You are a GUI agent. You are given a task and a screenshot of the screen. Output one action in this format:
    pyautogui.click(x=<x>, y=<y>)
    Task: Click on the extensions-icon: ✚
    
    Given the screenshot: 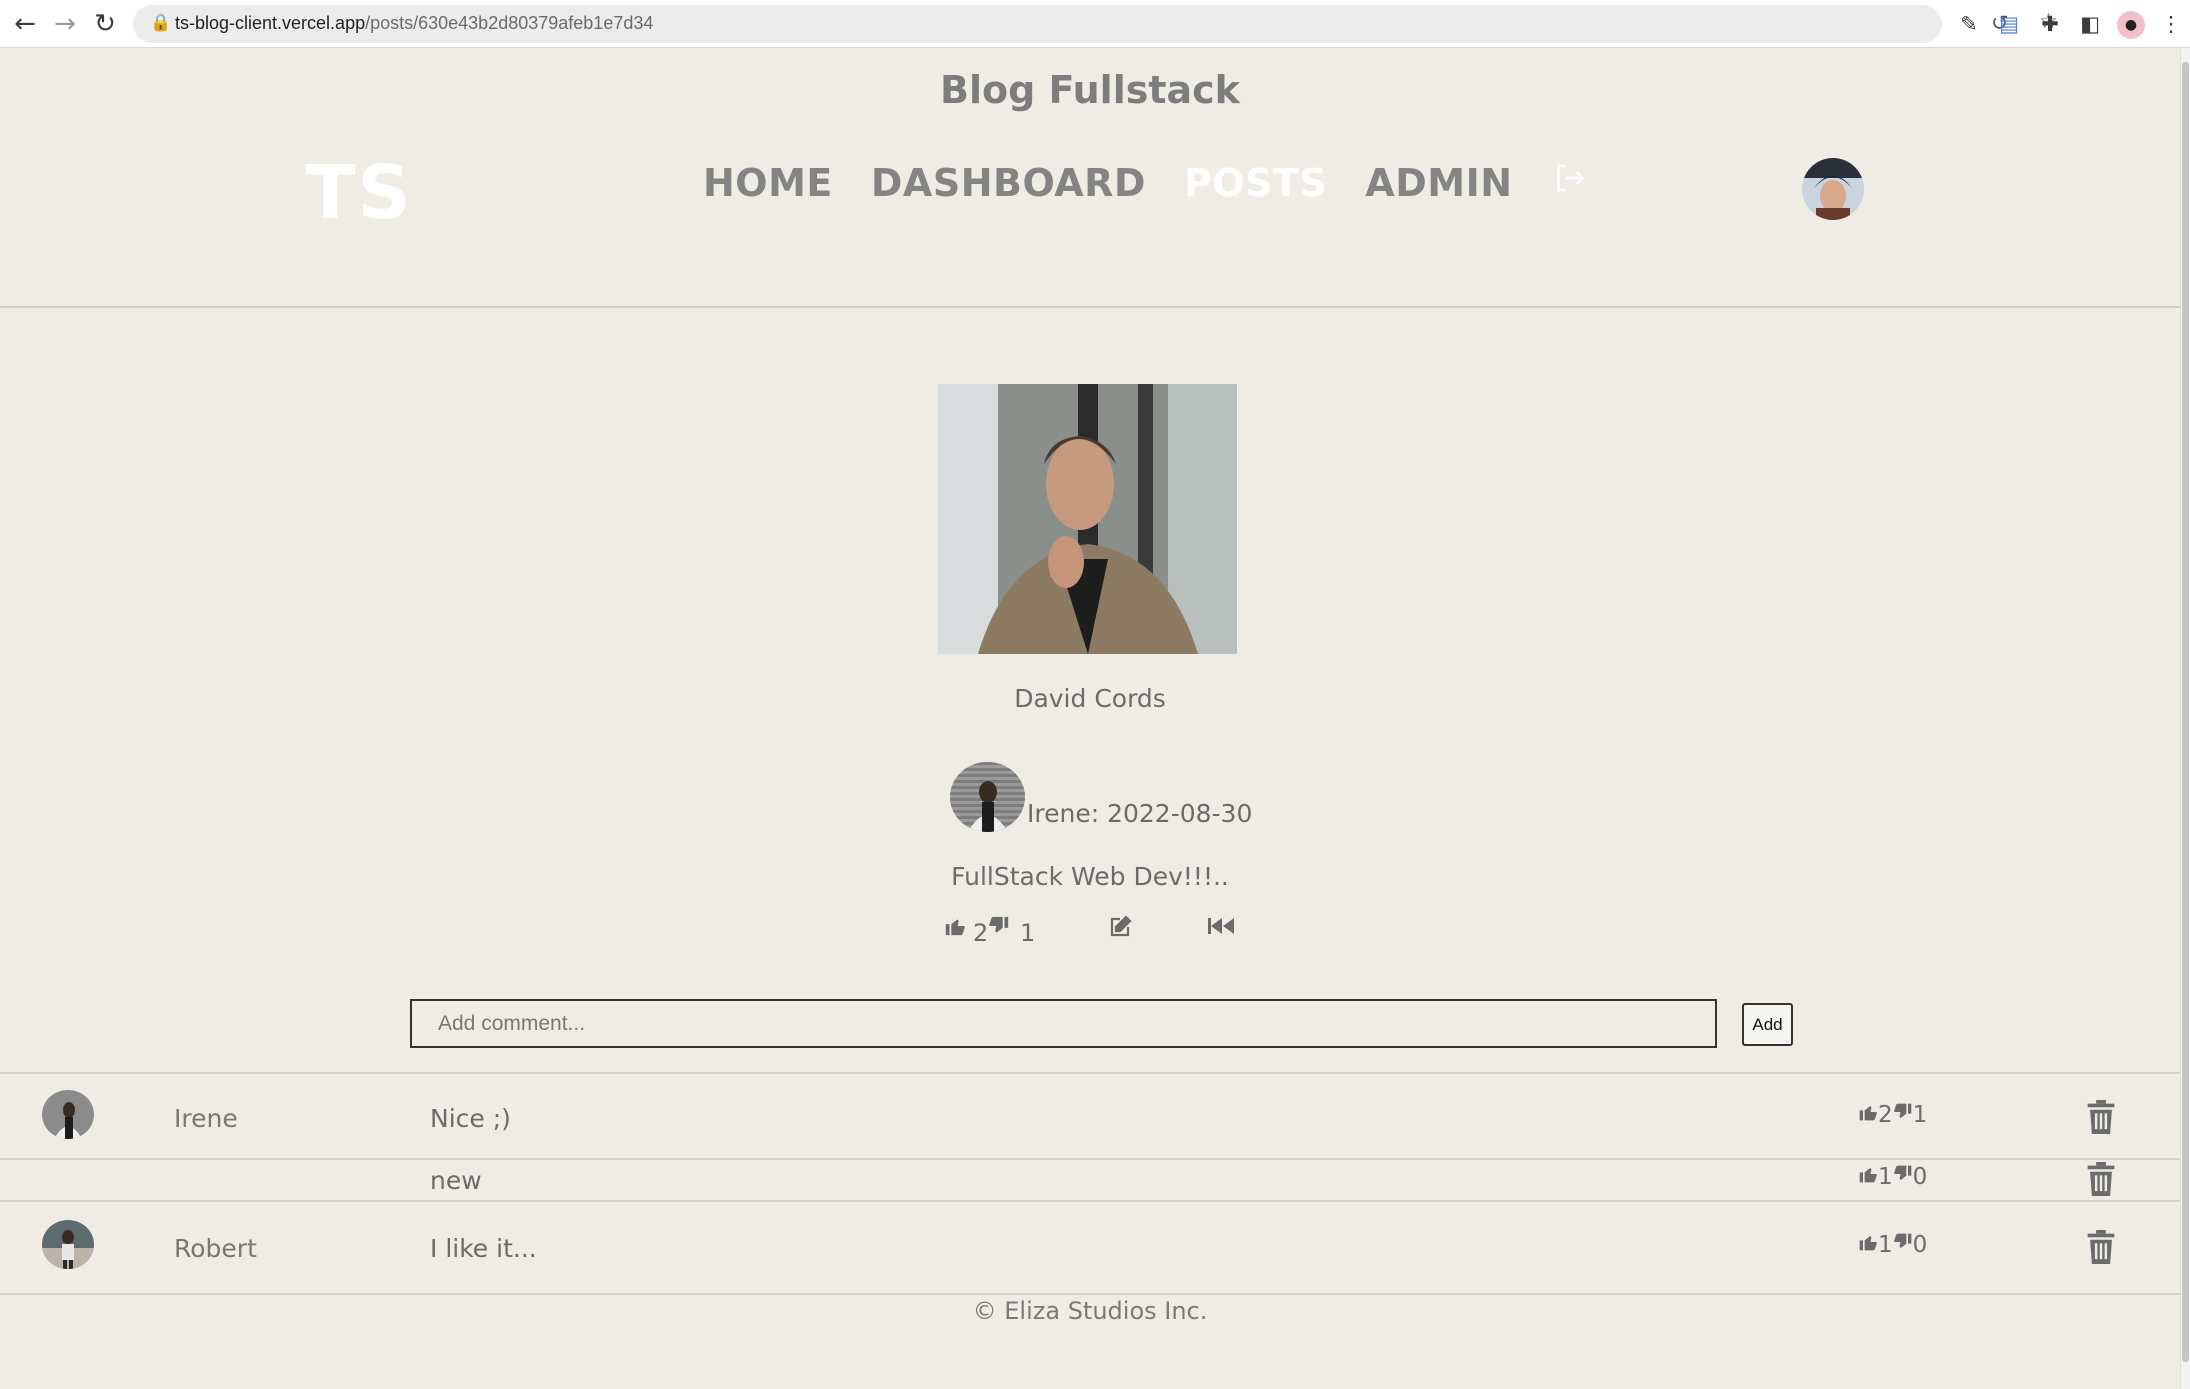 What is the action you would take?
    pyautogui.click(x=2050, y=24)
    